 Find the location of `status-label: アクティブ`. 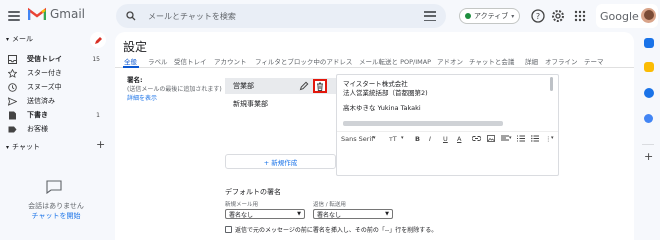

status-label: アクティブ is located at coordinates (491, 16).